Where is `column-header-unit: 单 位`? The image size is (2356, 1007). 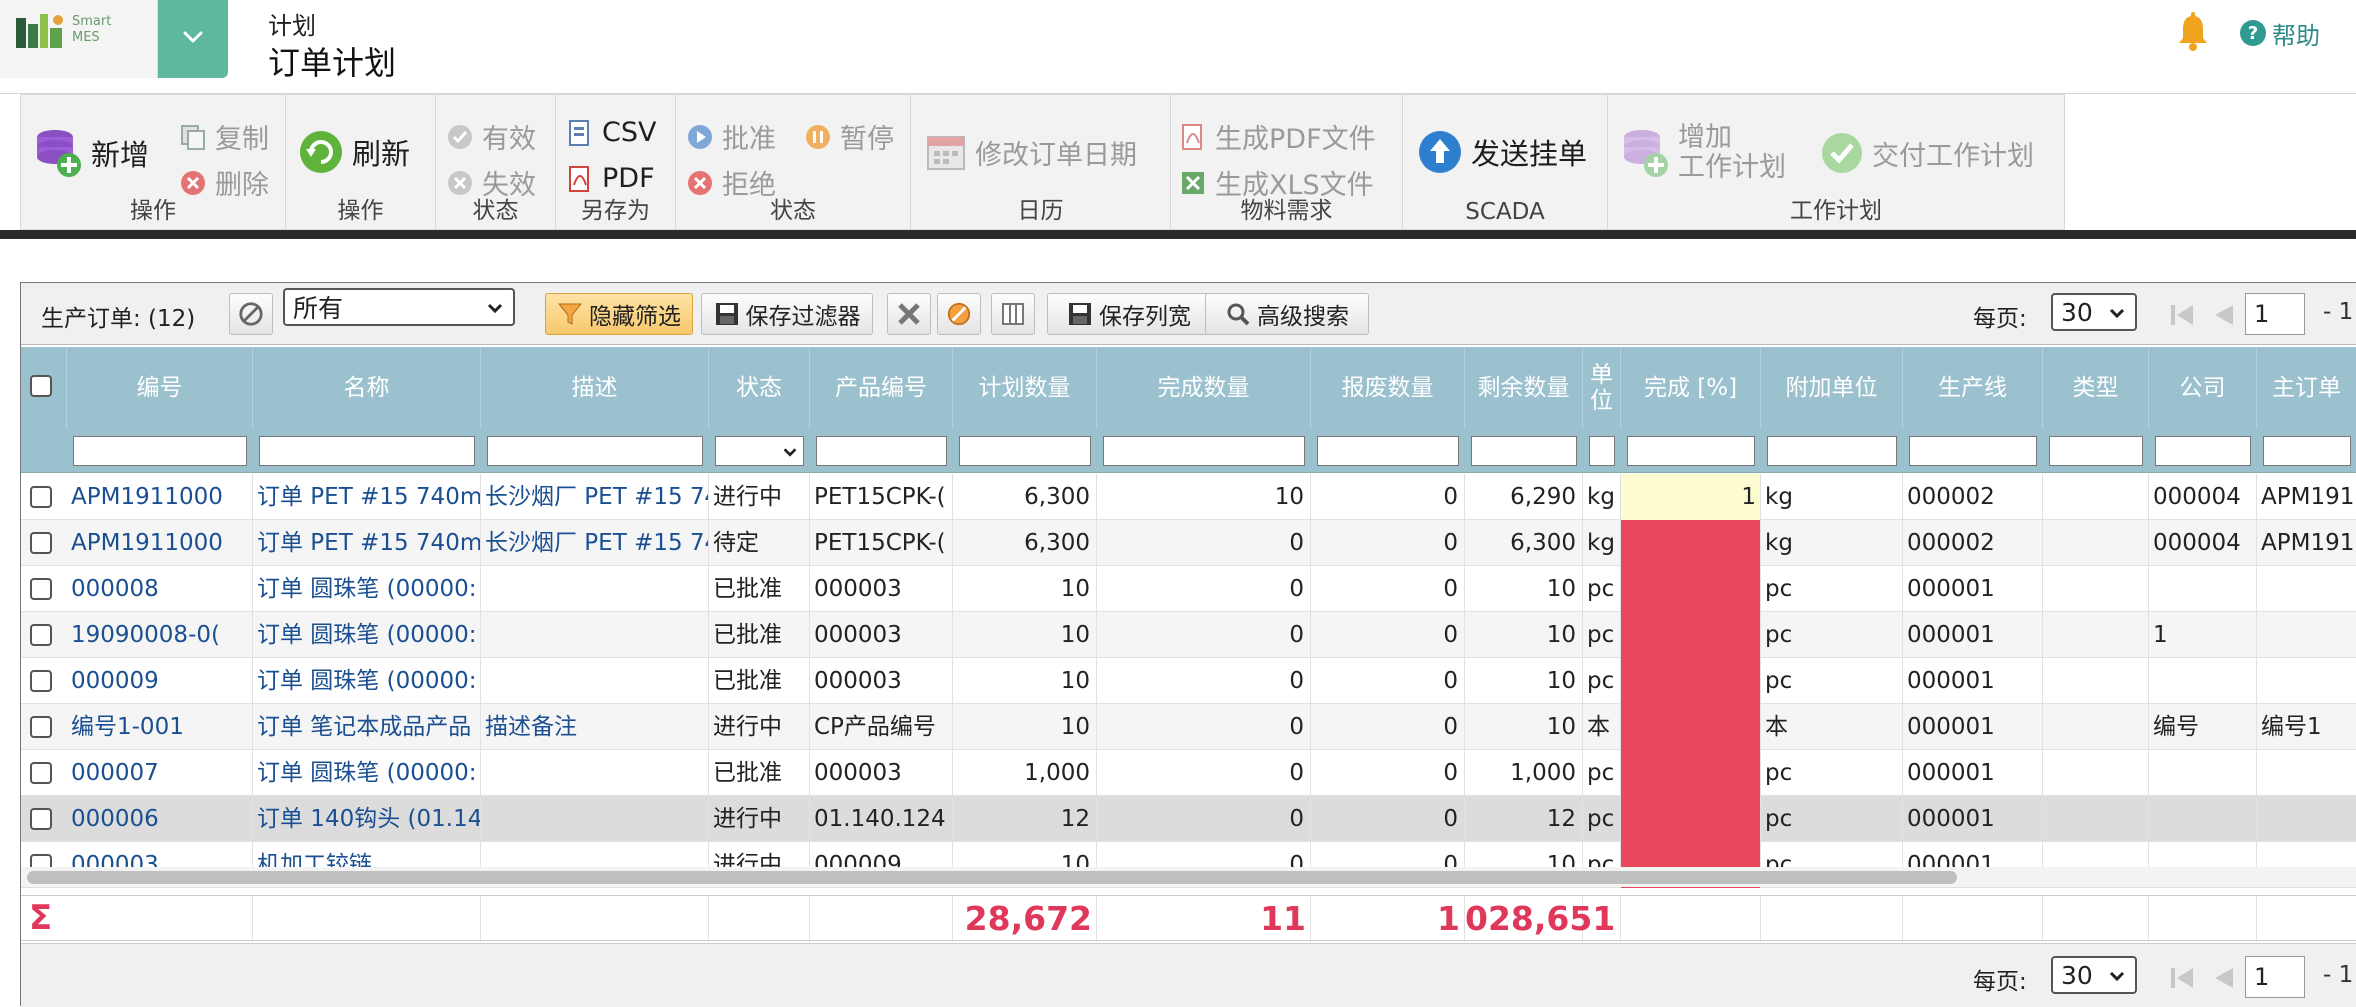 column-header-unit: 单 位 is located at coordinates (1602, 388).